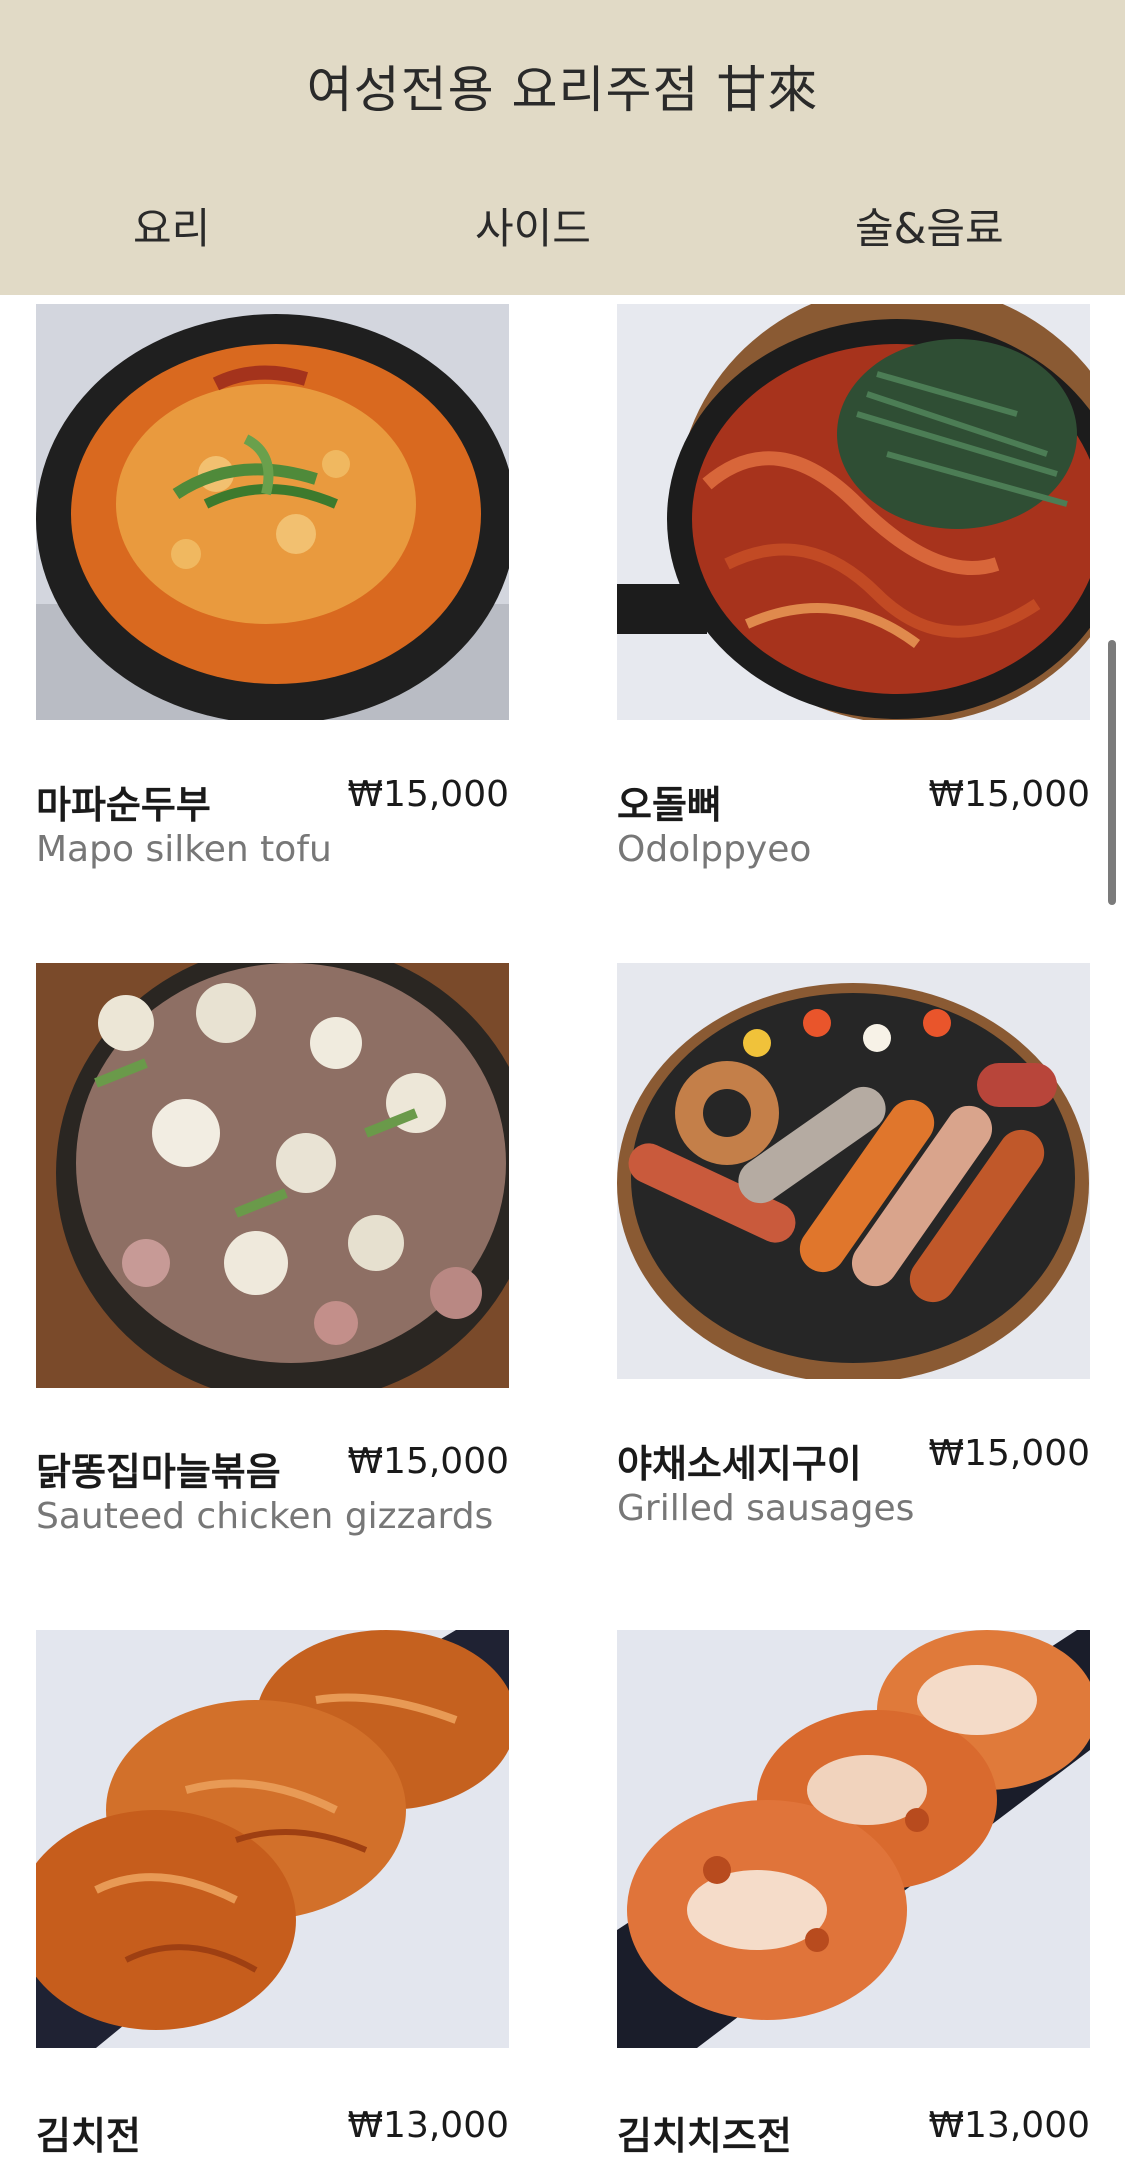 The image size is (1125, 2160). I want to click on menu-item-name: 야채소세지구이, so click(739, 1464).